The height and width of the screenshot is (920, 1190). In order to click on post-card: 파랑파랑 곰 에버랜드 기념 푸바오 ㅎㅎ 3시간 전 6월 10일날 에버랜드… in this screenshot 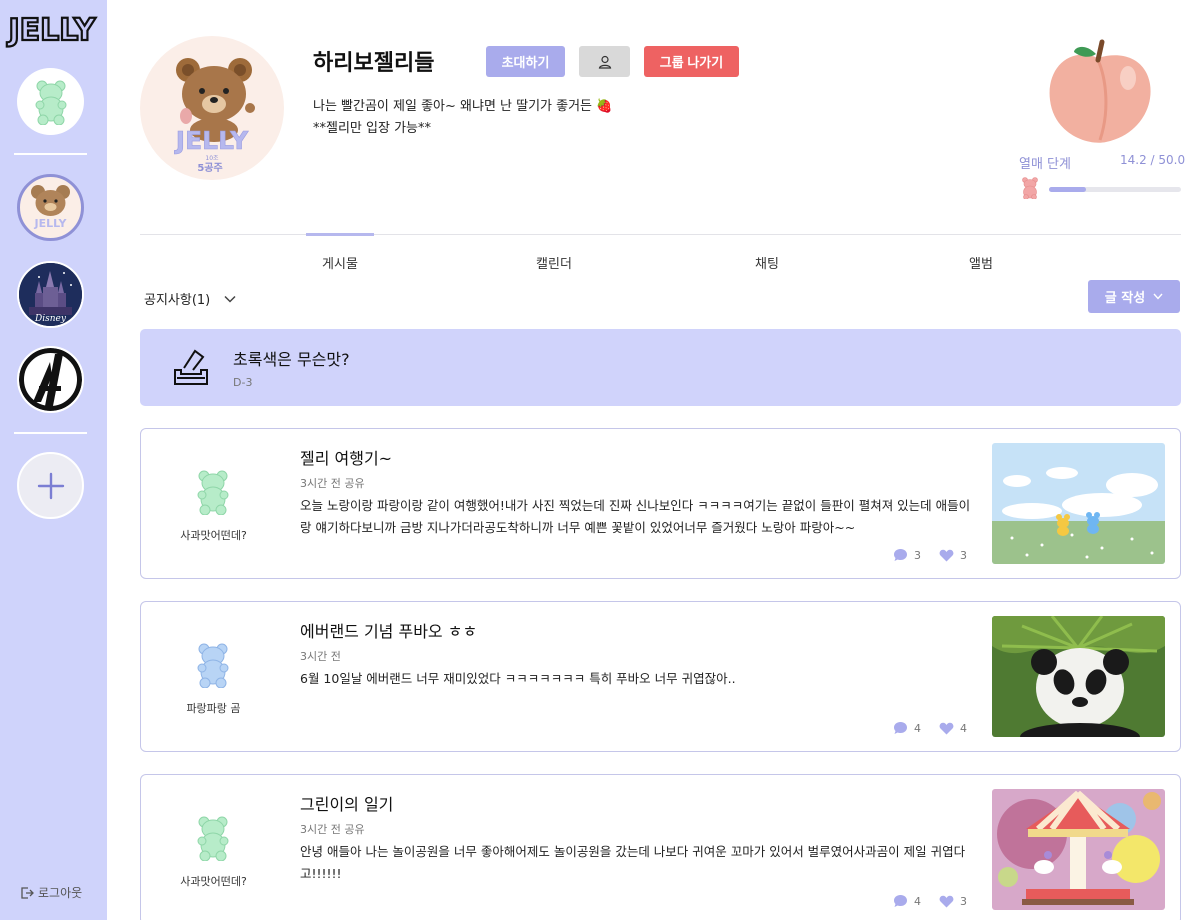, I will do `click(660, 676)`.